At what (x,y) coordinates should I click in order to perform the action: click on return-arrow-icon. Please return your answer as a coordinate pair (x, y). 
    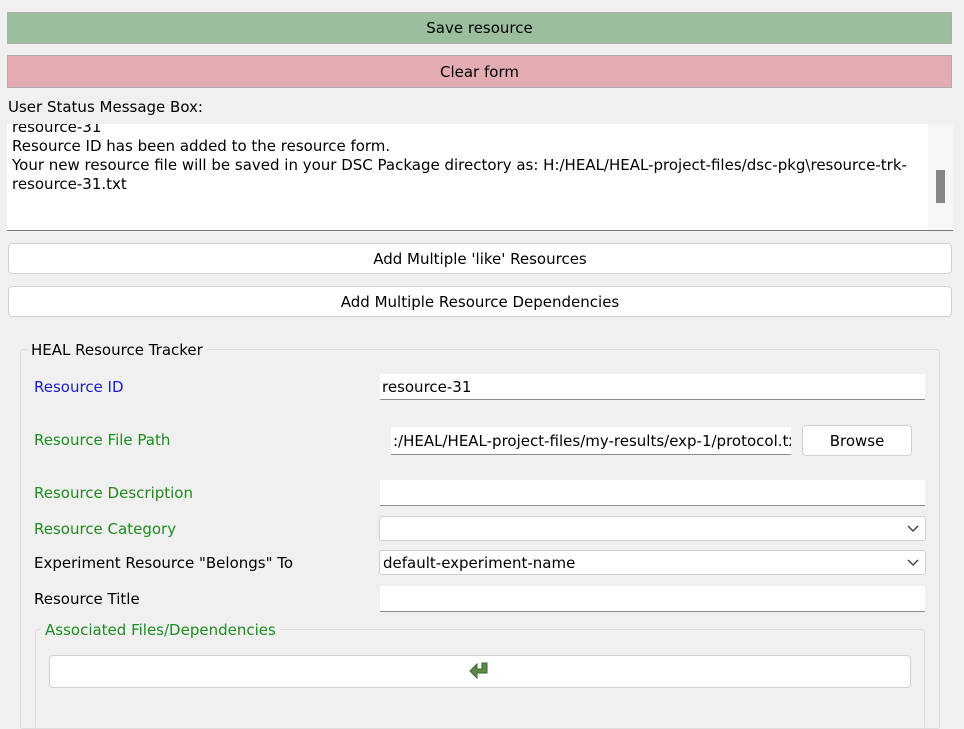
    Looking at the image, I should click on (478, 670).